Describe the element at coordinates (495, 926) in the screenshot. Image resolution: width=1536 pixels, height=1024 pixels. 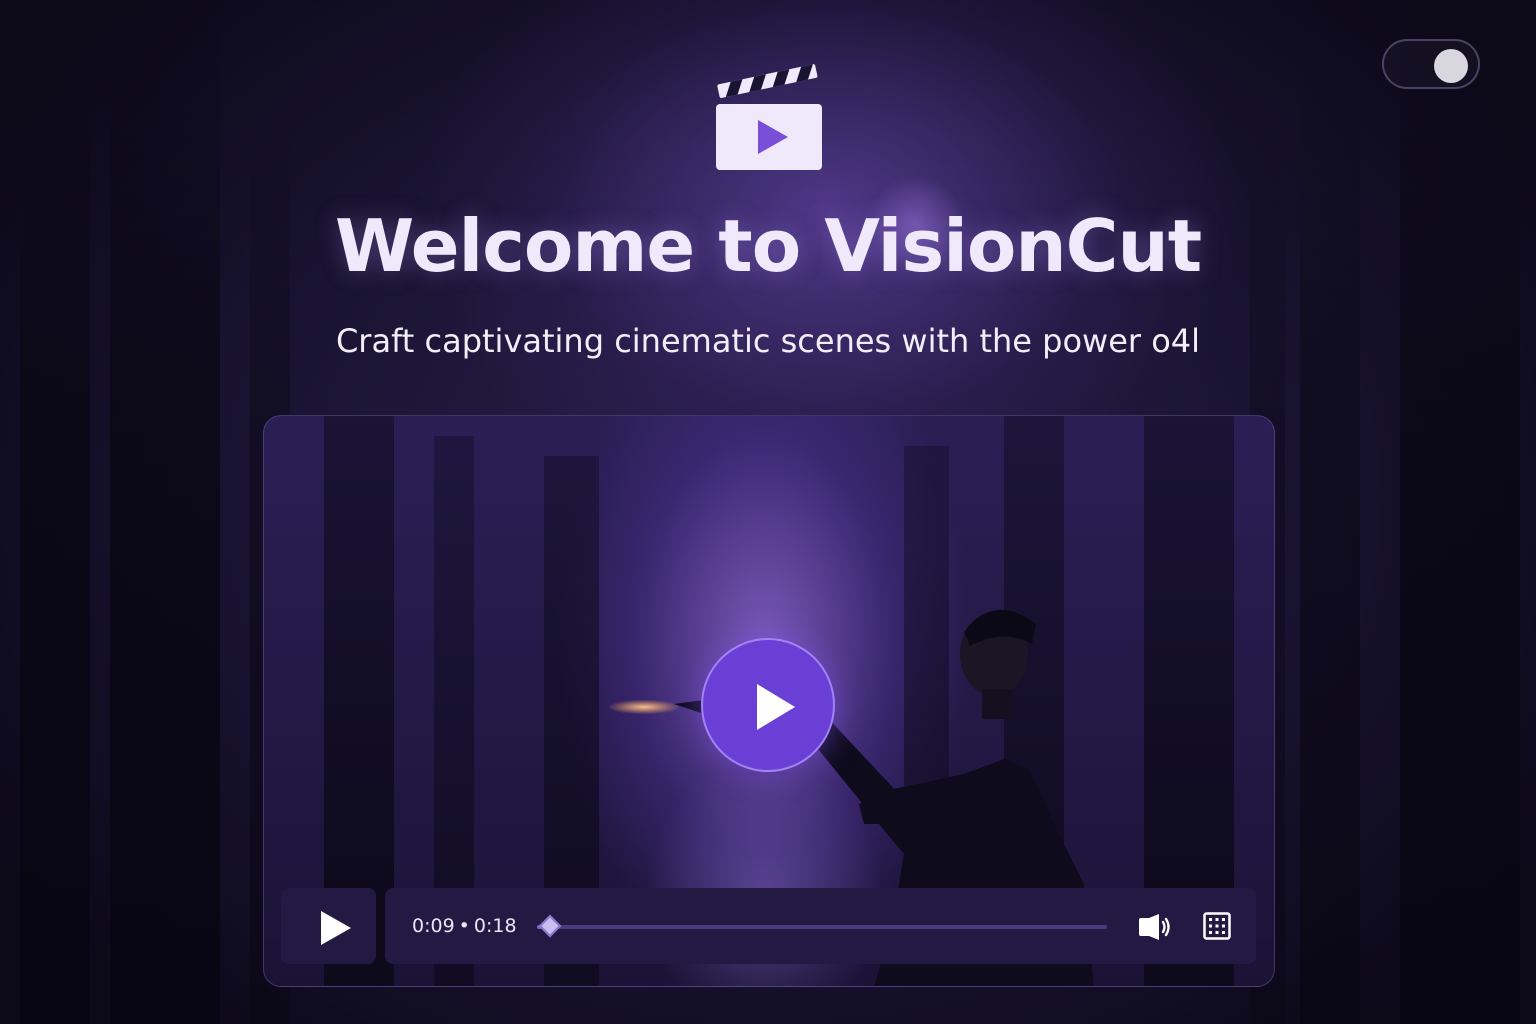
I see `duration: 0:18` at that location.